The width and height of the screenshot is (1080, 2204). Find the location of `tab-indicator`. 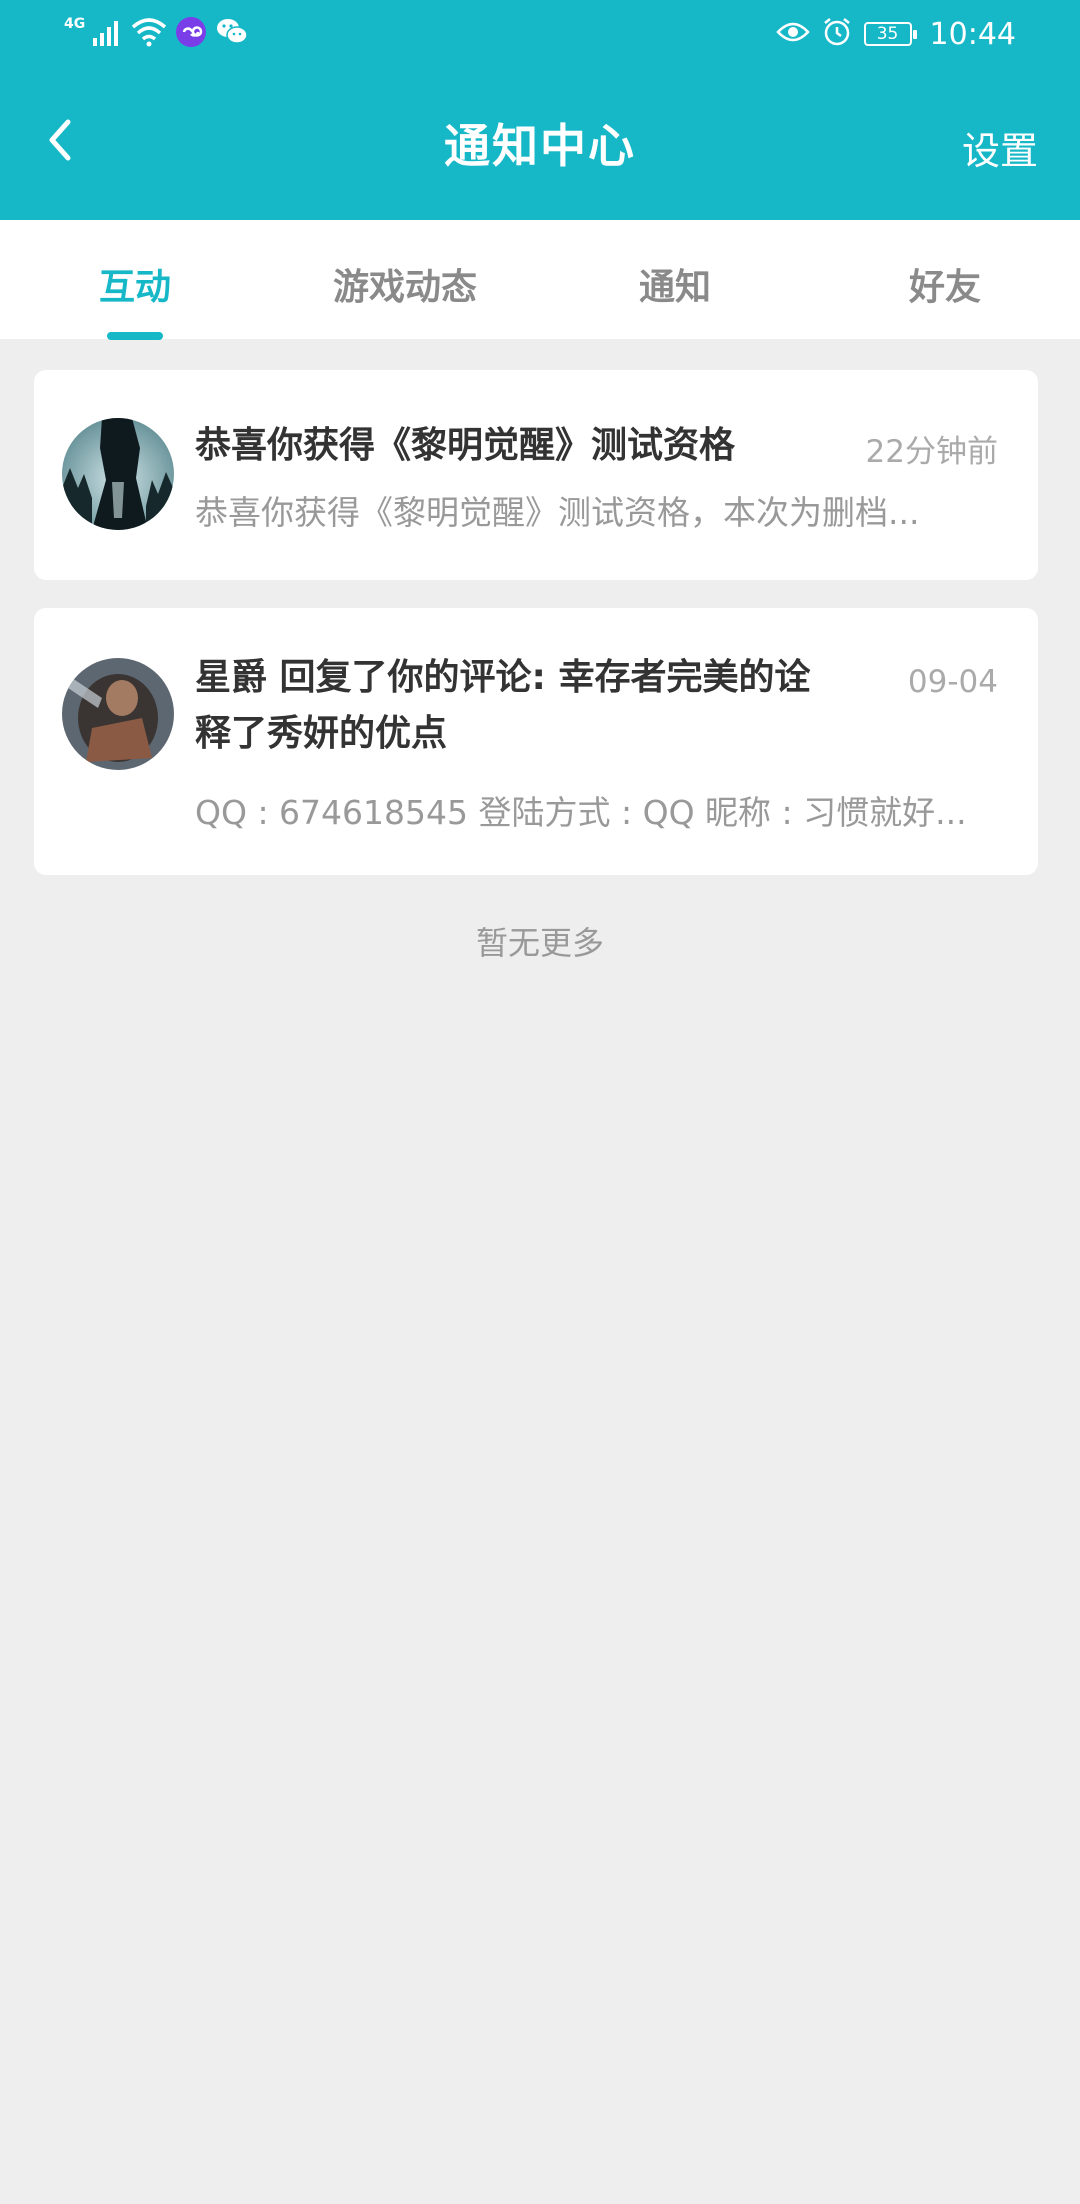

tab-indicator is located at coordinates (135, 336).